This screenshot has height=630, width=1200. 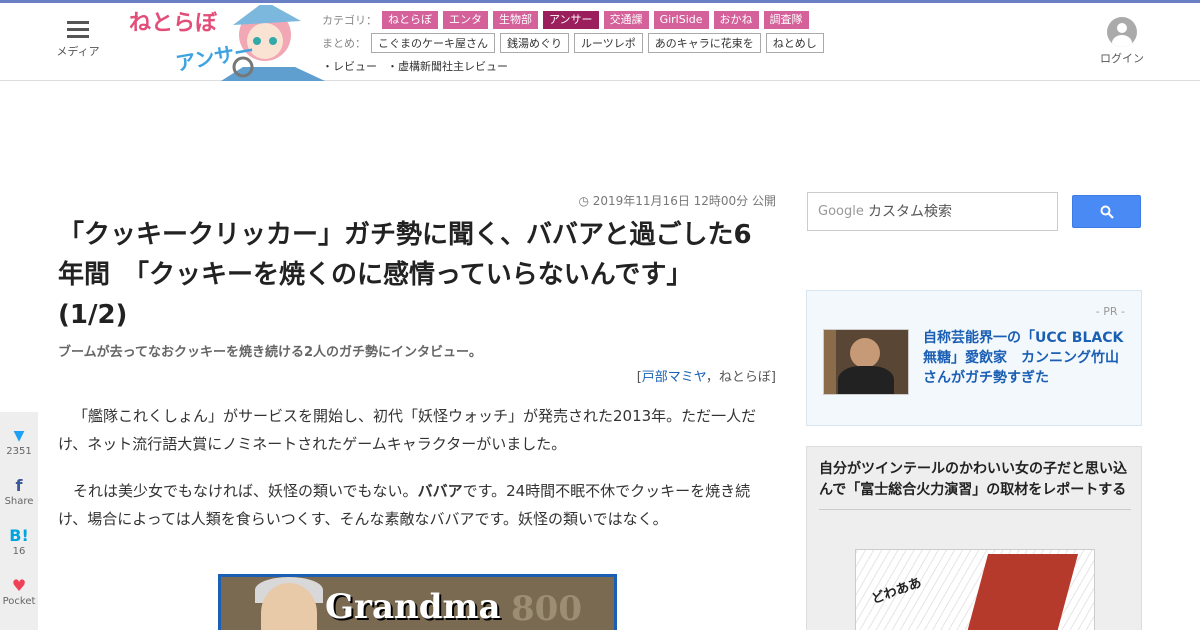 What do you see at coordinates (349, 20) in the screenshot?
I see `category-label: カテゴリ：` at bounding box center [349, 20].